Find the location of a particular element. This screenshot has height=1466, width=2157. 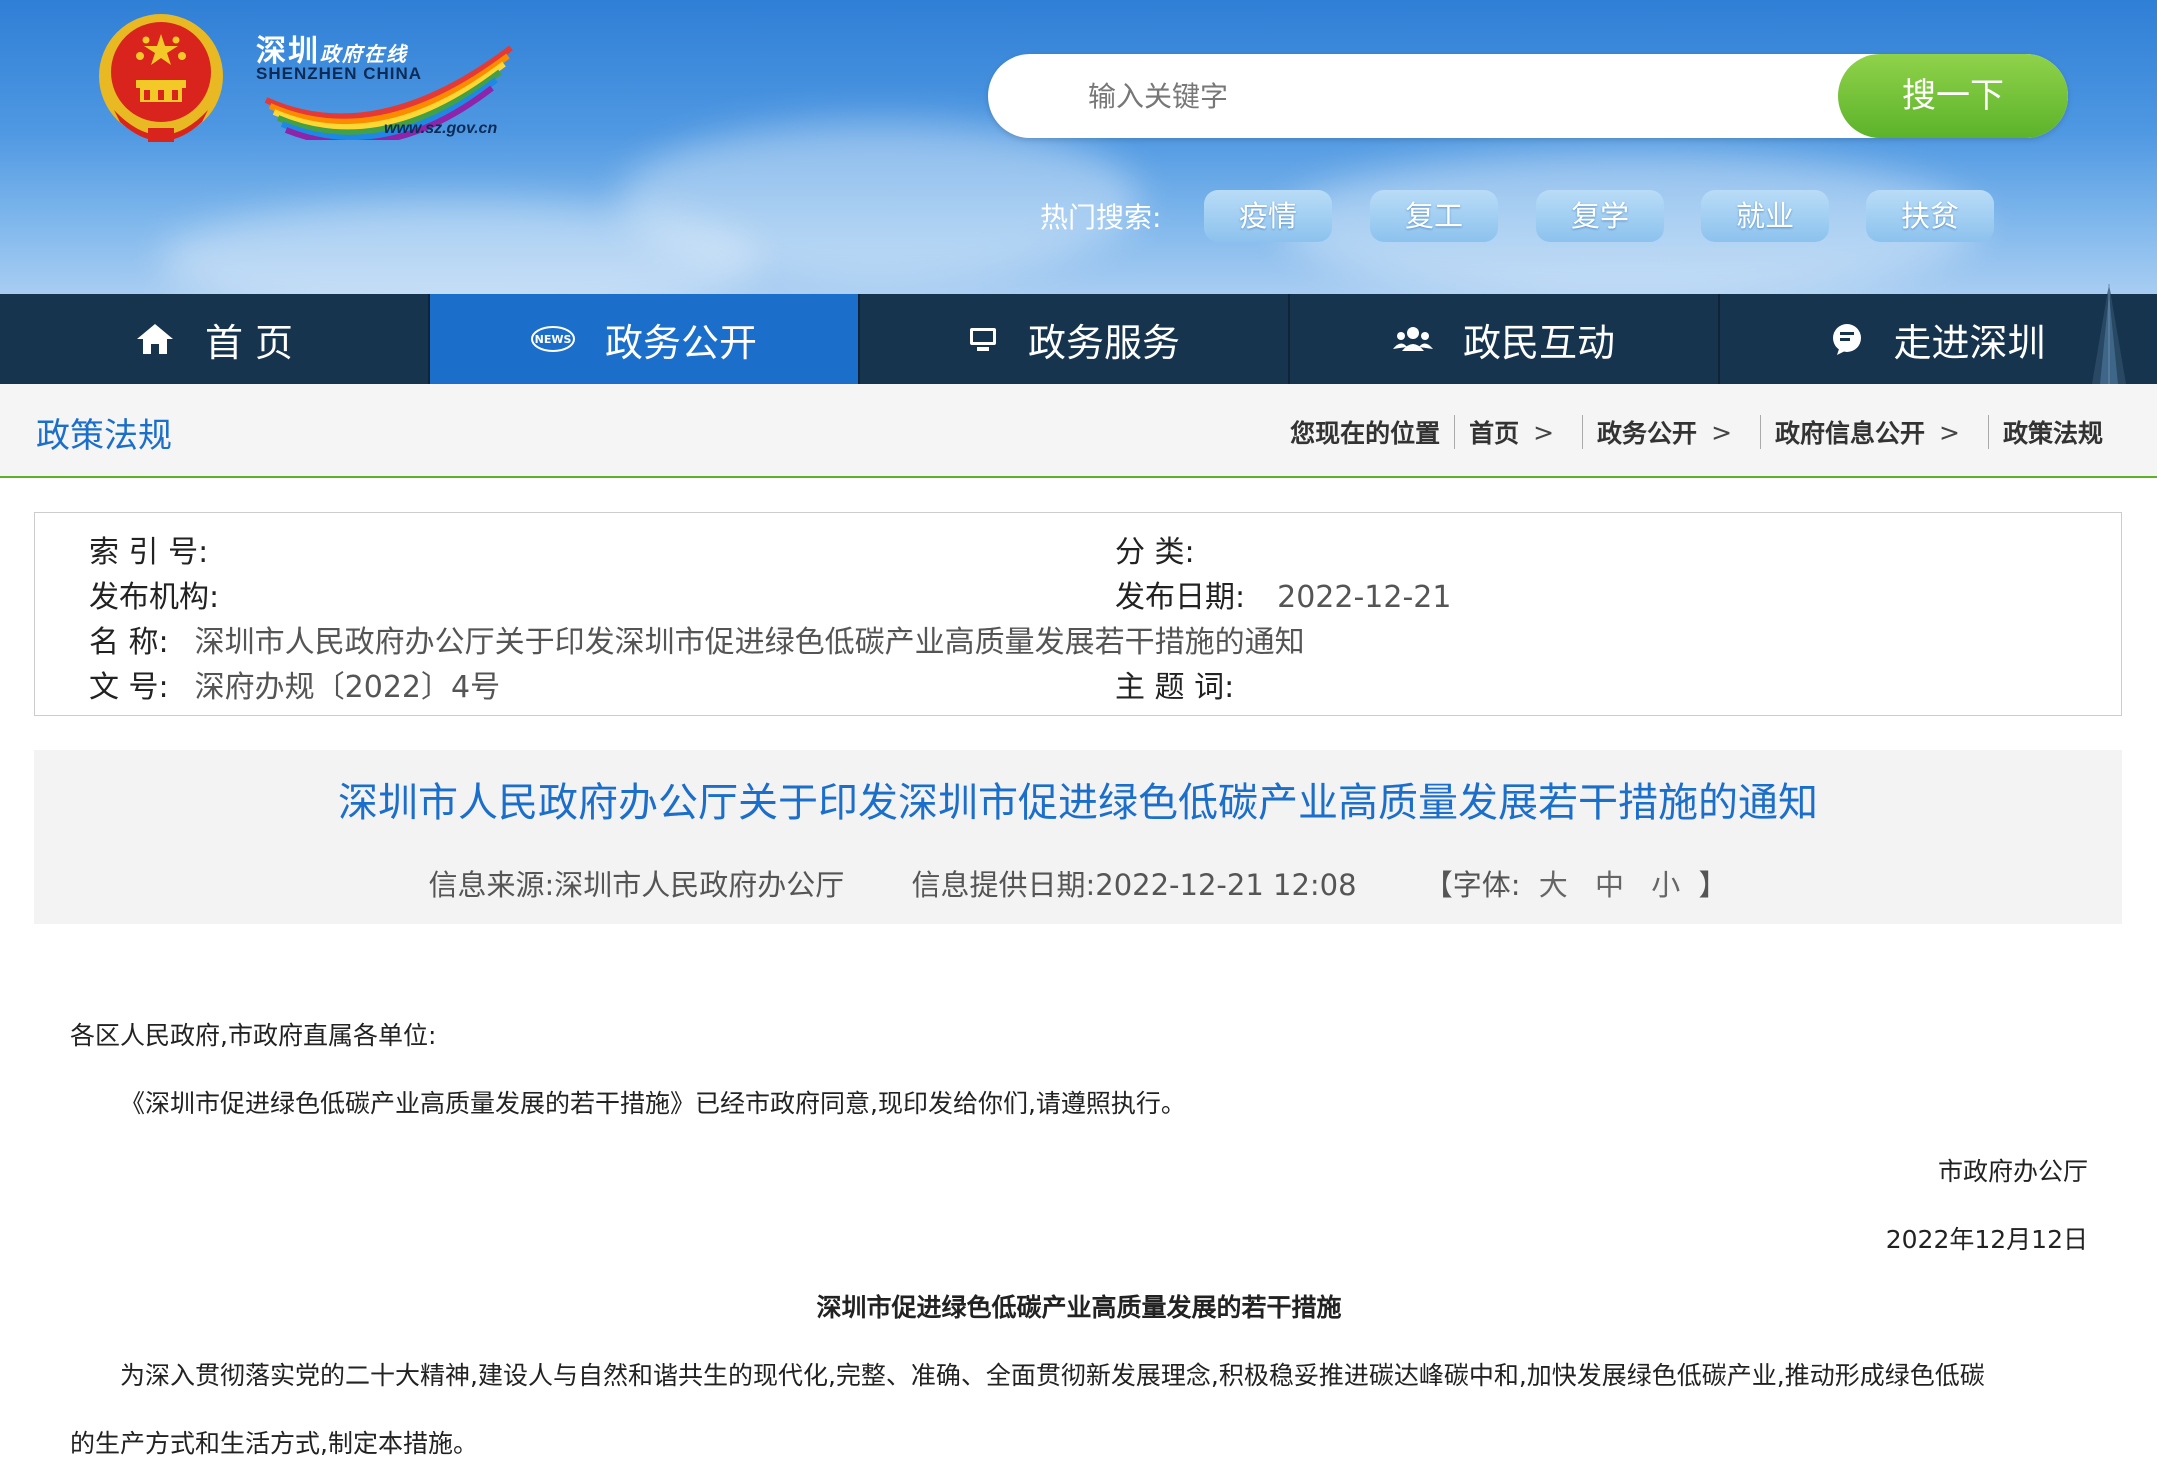

meta-docno: 文 号: 深府办规〔2022〕4号 is located at coordinates (294, 684).